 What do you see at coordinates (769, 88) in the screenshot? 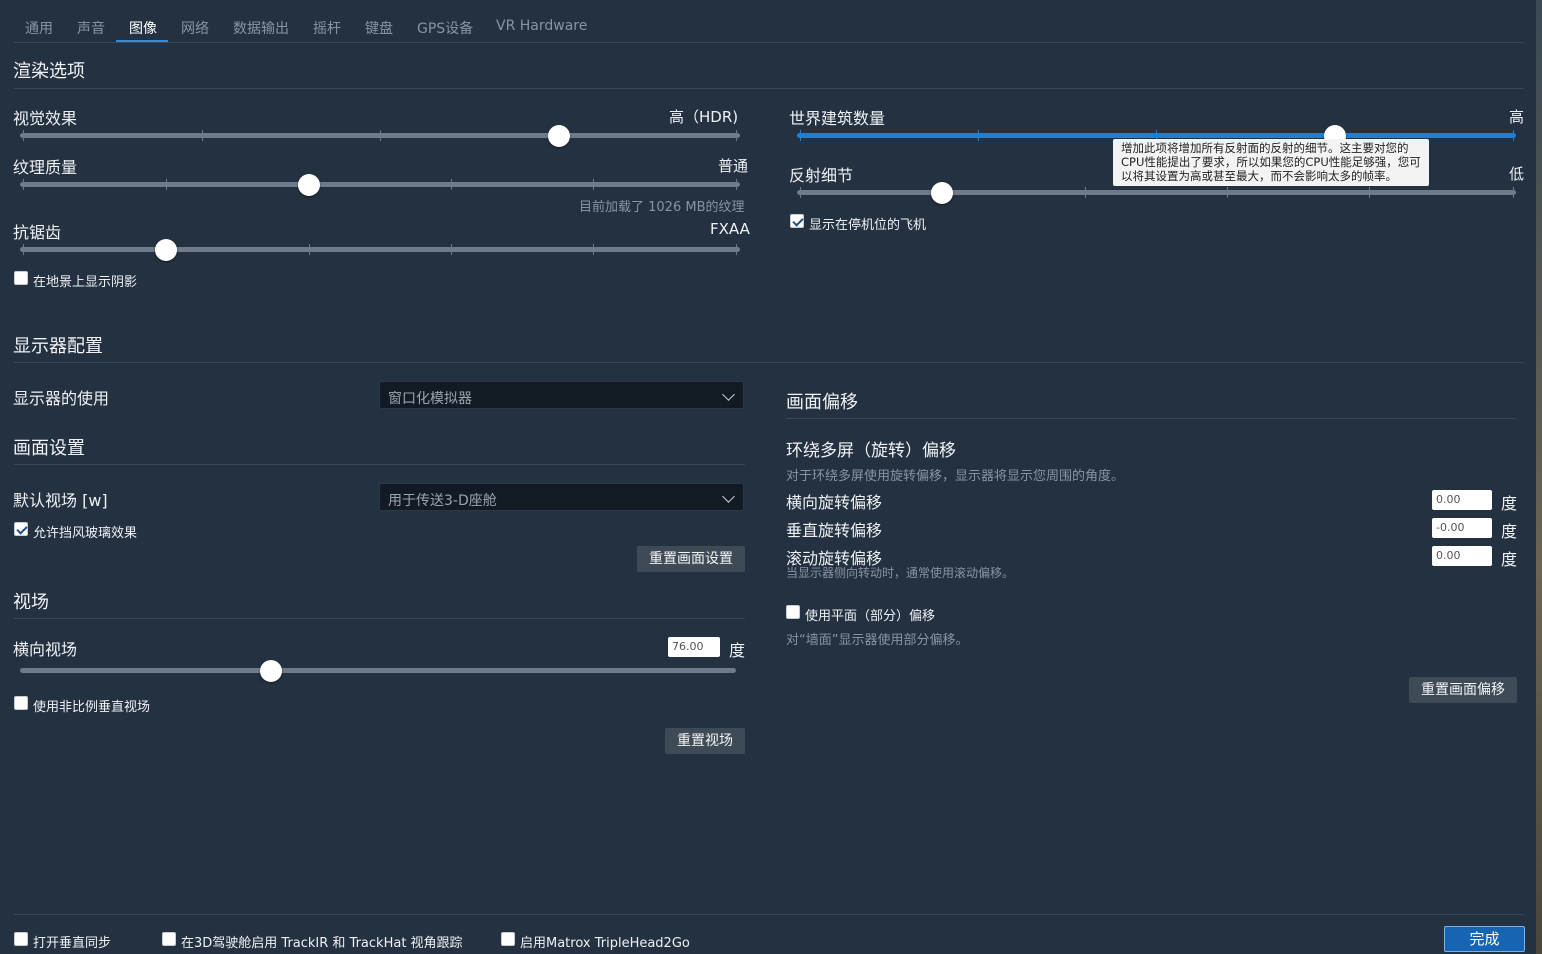
I see `rendering-divider` at bounding box center [769, 88].